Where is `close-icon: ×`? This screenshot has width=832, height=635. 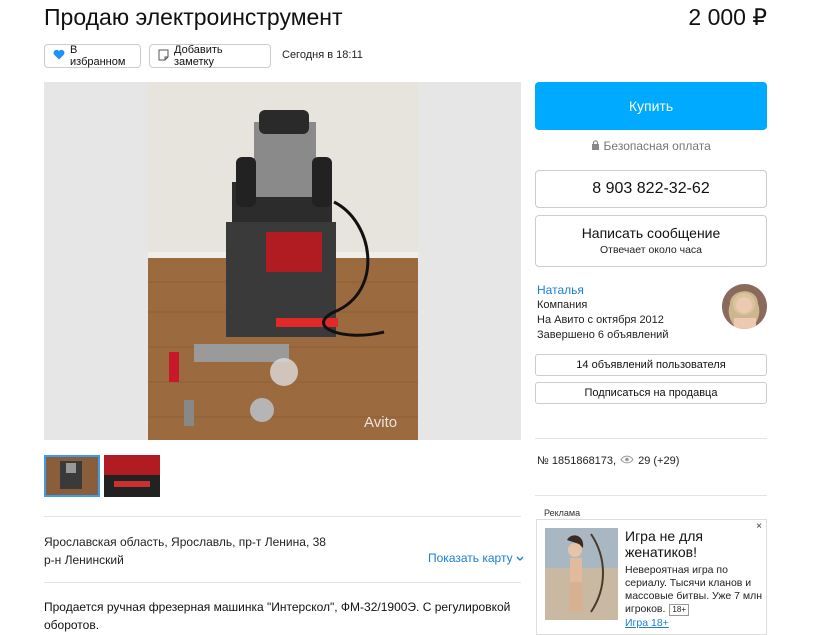 close-icon: × is located at coordinates (759, 526).